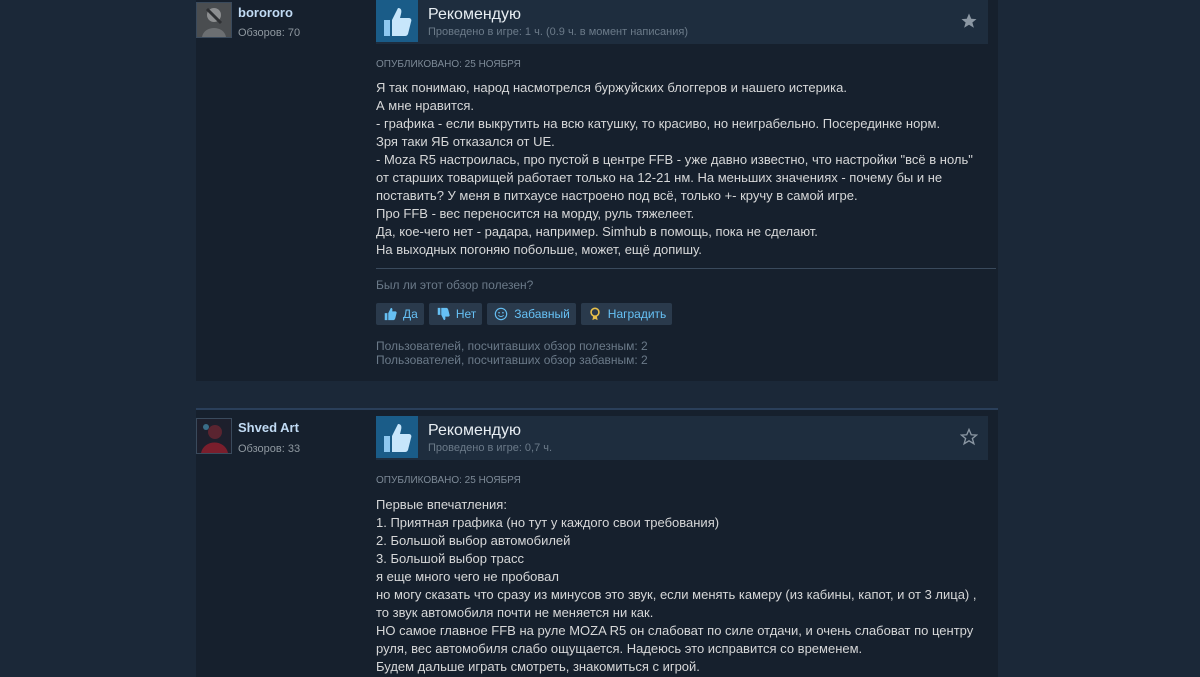  I want to click on playtime: Проведено в игре: 0,7 ч., so click(490, 448).